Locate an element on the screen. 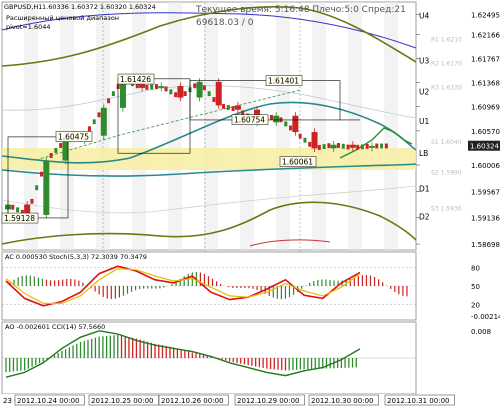 Image resolution: width=500 pixels, height=408 pixels. ao-tick-label: 0.008 is located at coordinates (481, 332).